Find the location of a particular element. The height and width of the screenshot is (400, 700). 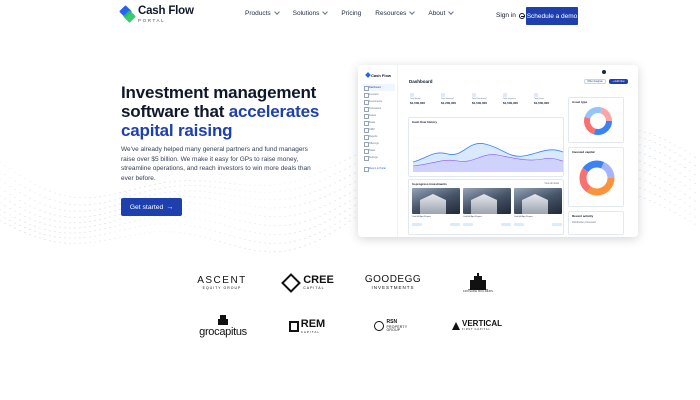

nav-label: About is located at coordinates (437, 13).